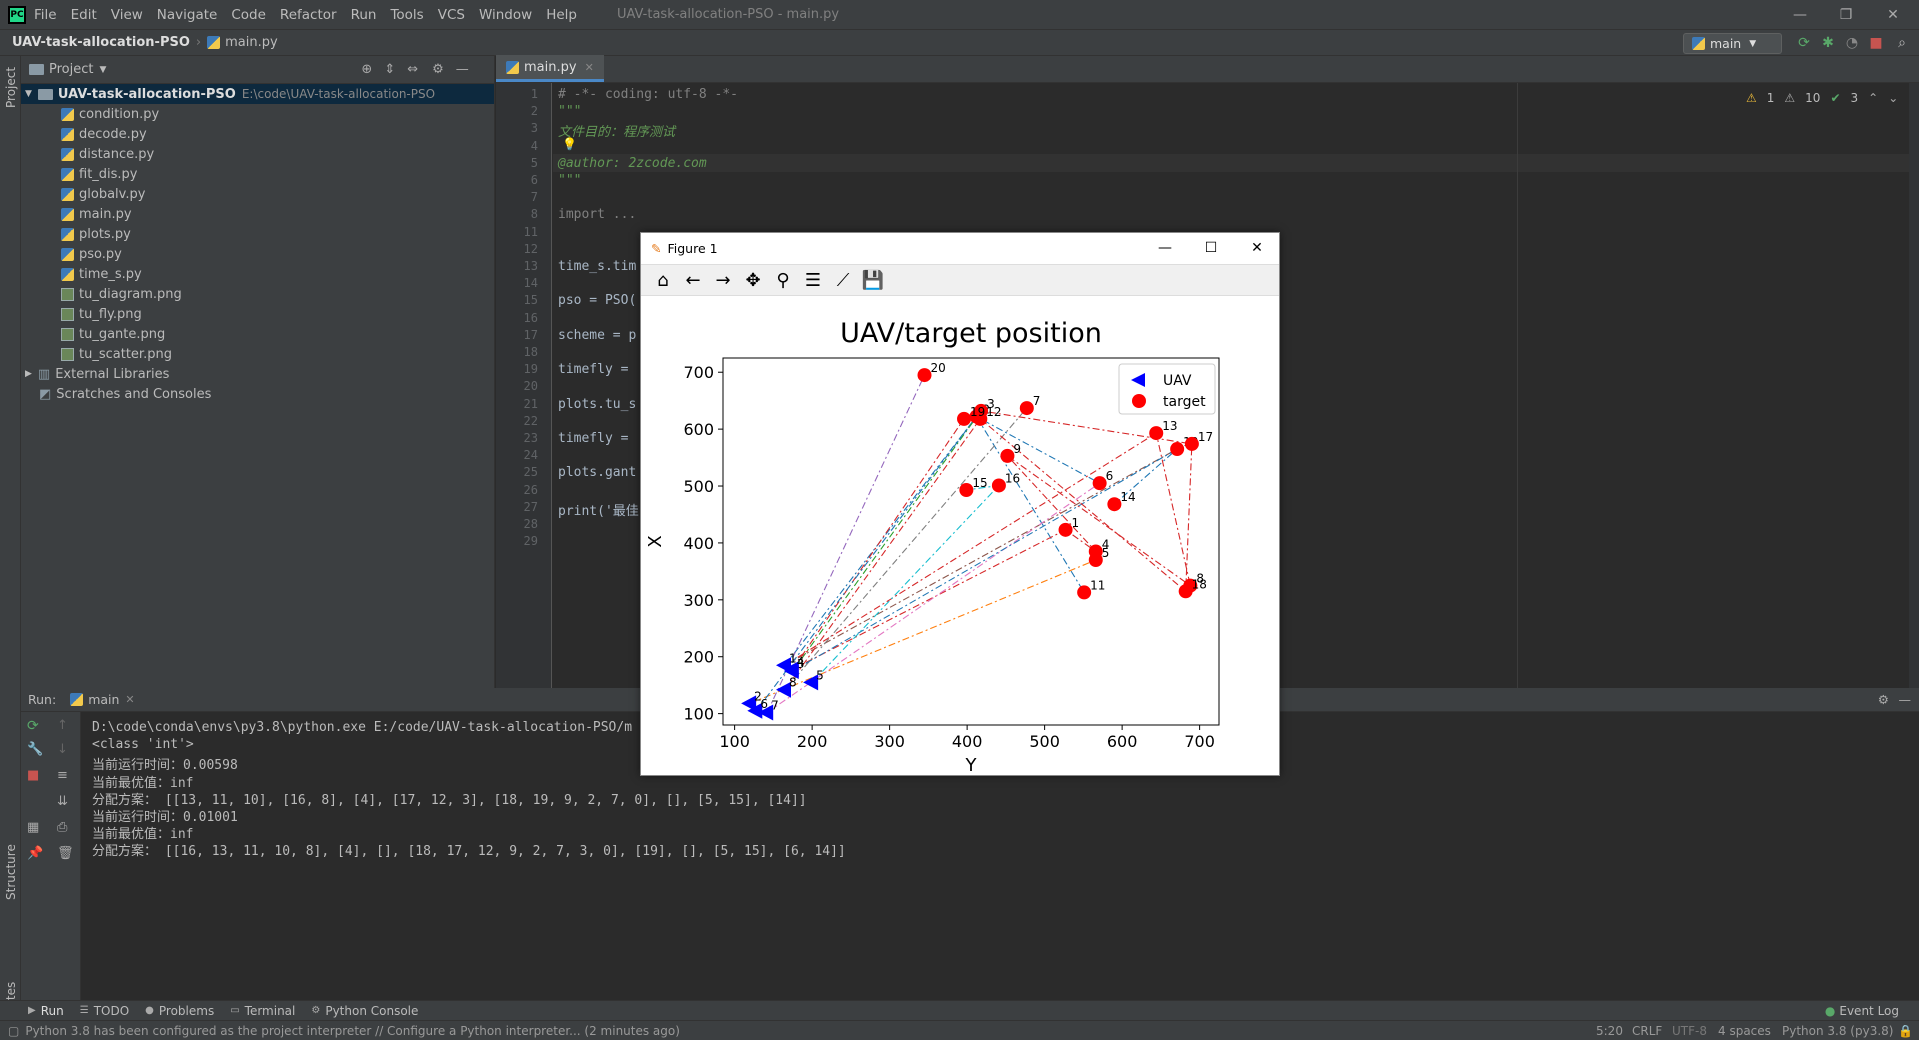  What do you see at coordinates (1873, 98) in the screenshot?
I see `chevron-up-icon: ⌃` at bounding box center [1873, 98].